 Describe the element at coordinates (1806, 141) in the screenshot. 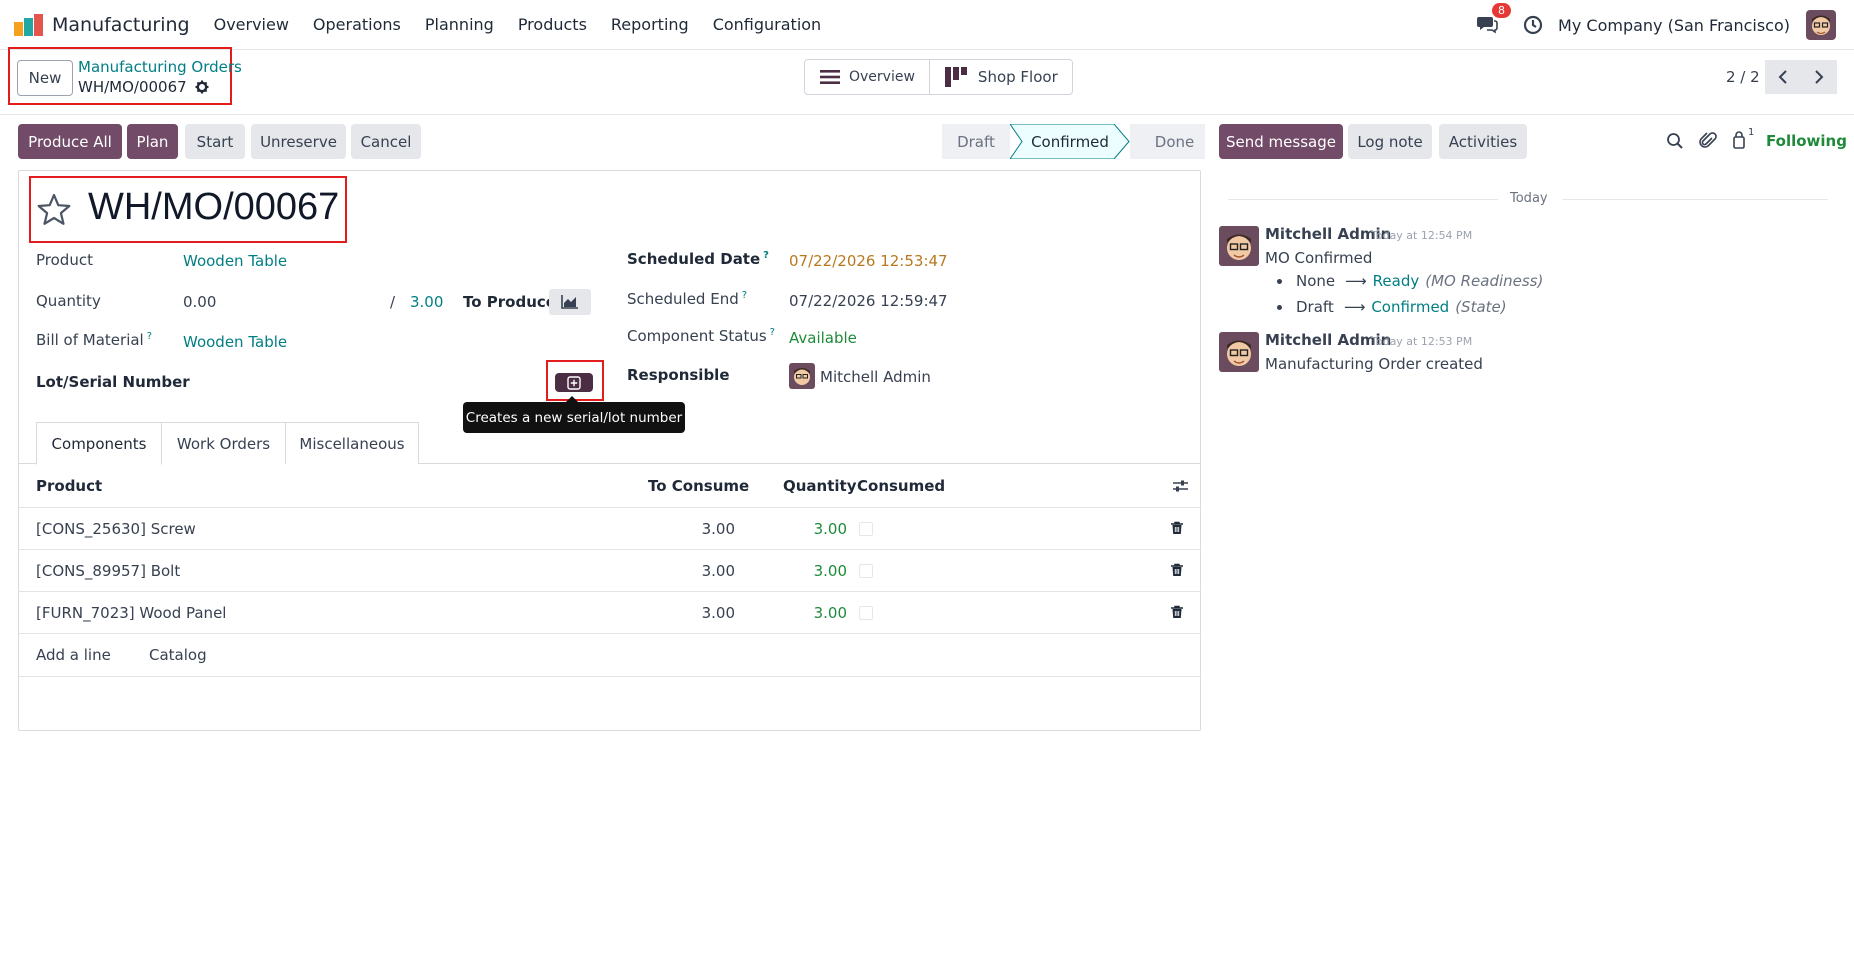

I see `following-button: Following` at that location.